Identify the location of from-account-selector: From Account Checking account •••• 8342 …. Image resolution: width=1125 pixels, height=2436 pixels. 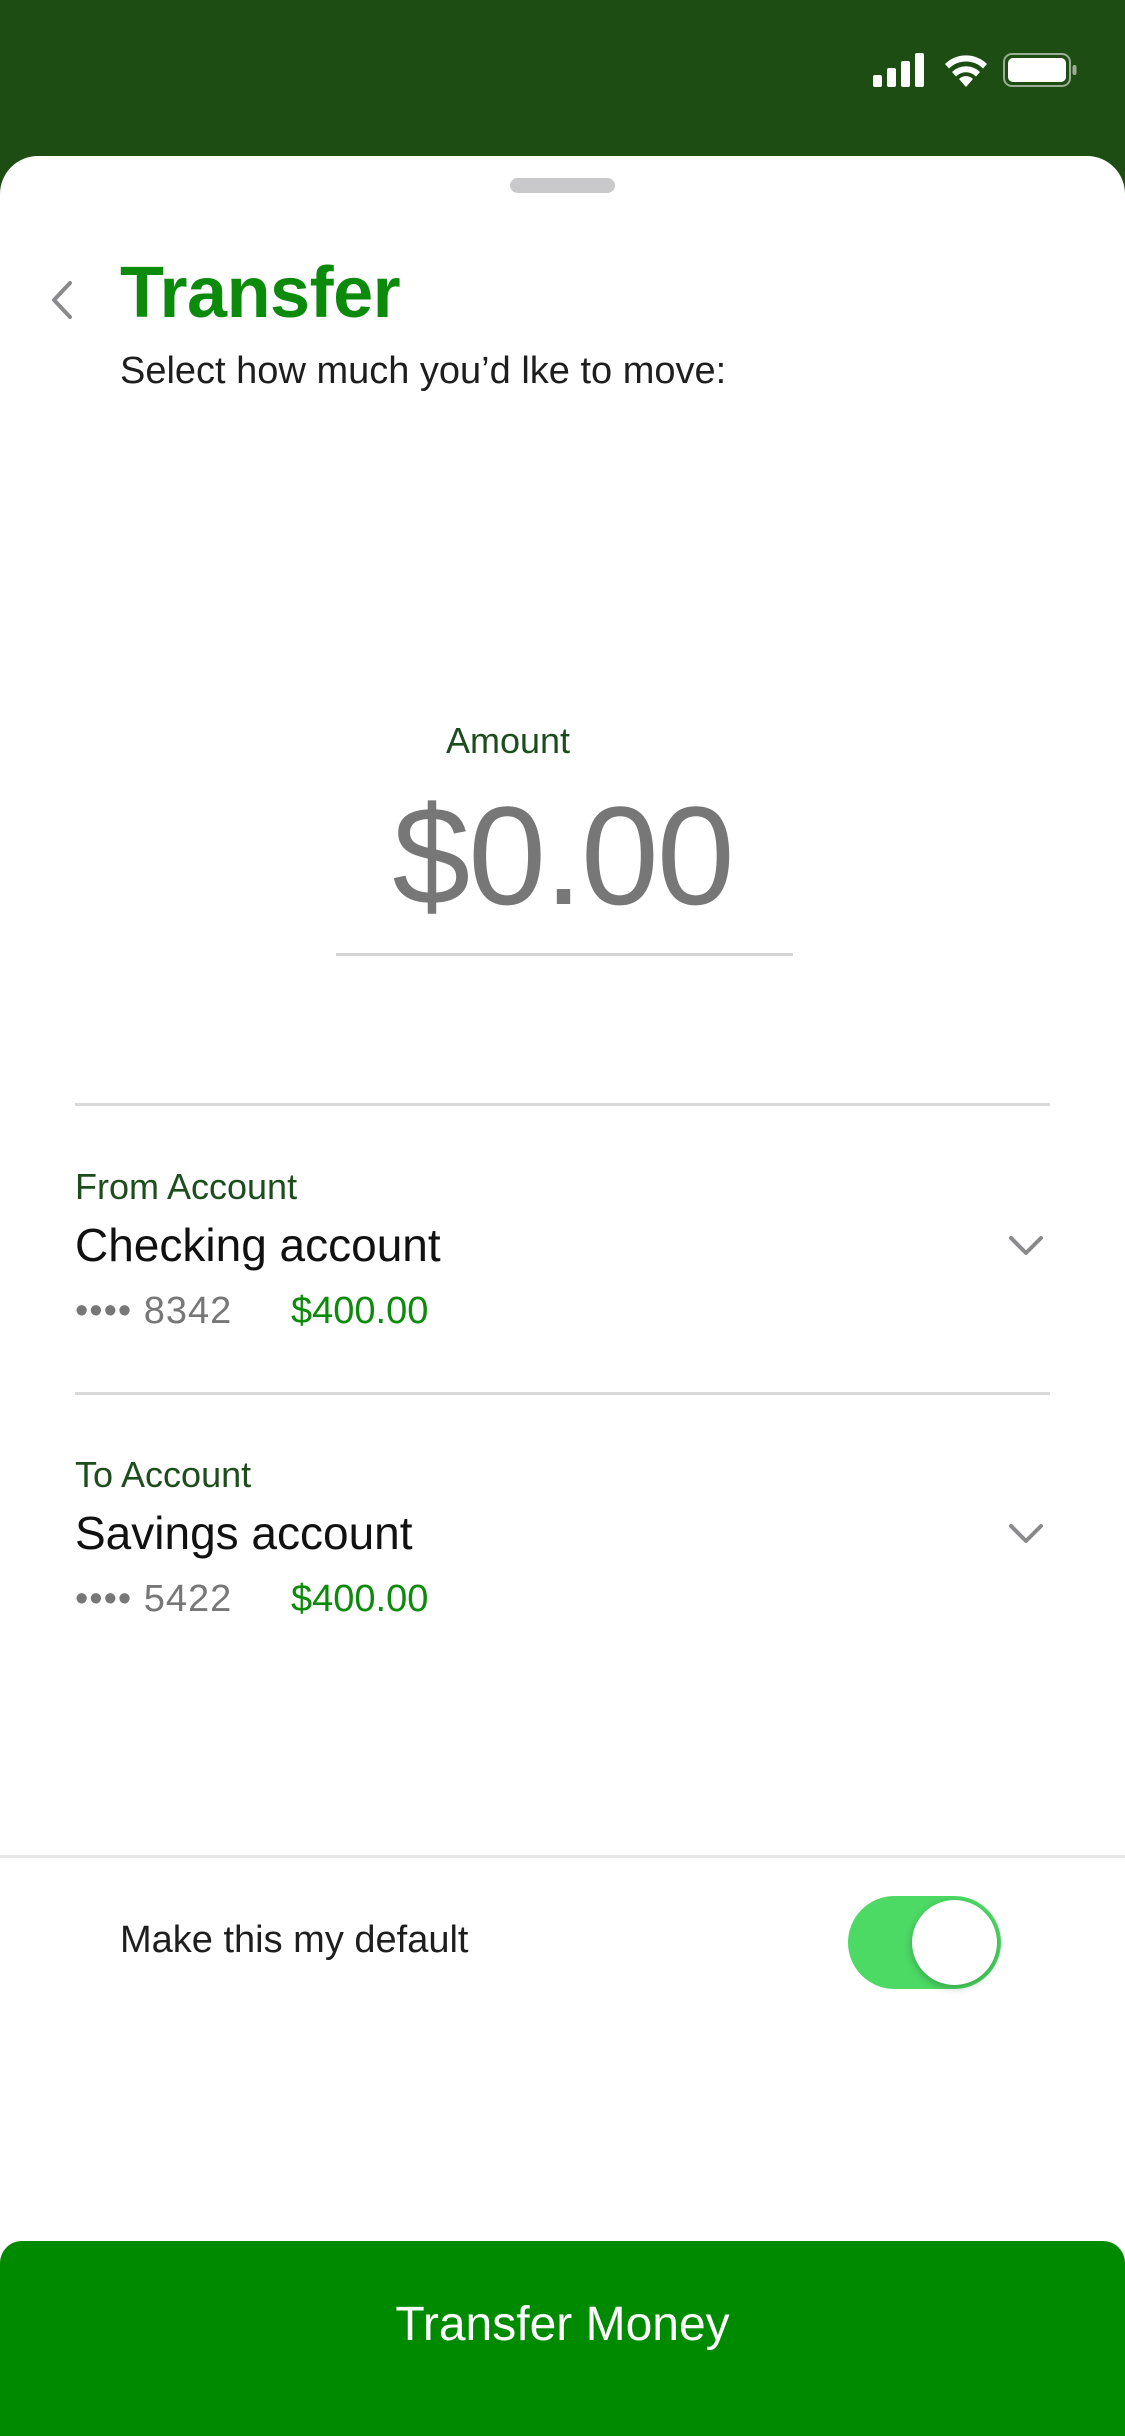
(562, 1266).